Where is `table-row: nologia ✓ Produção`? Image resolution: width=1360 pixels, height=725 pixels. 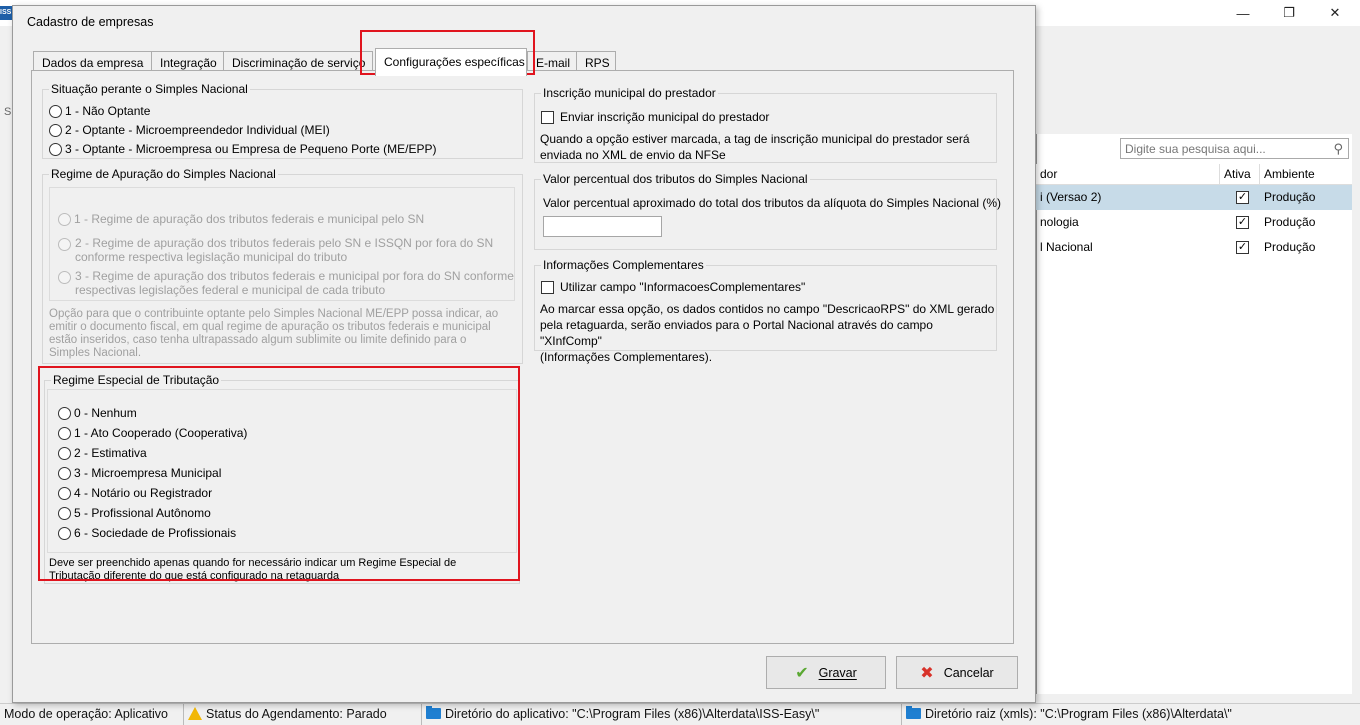
table-row: nologia ✓ Produção is located at coordinates (1194, 222).